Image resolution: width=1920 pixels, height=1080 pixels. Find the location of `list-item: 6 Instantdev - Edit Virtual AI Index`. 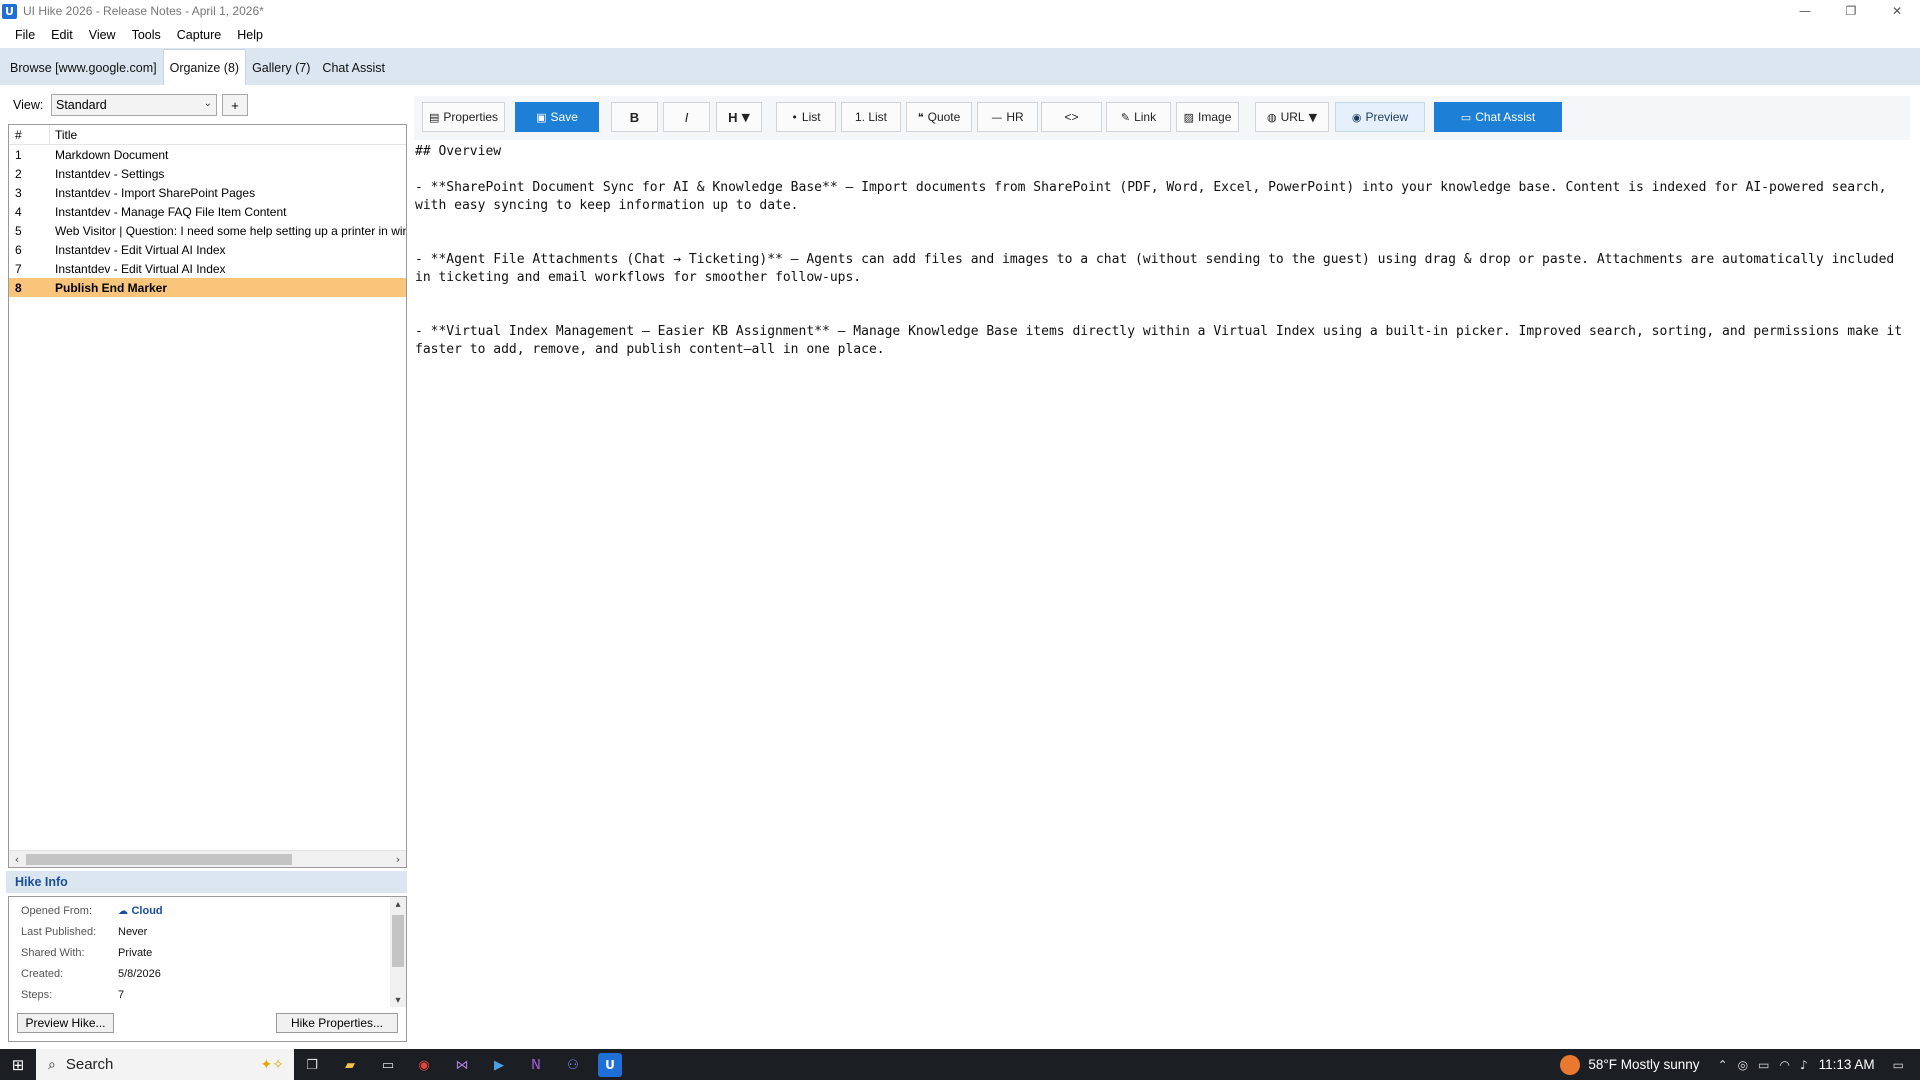

list-item: 6 Instantdev - Edit Virtual AI Index is located at coordinates (207, 249).